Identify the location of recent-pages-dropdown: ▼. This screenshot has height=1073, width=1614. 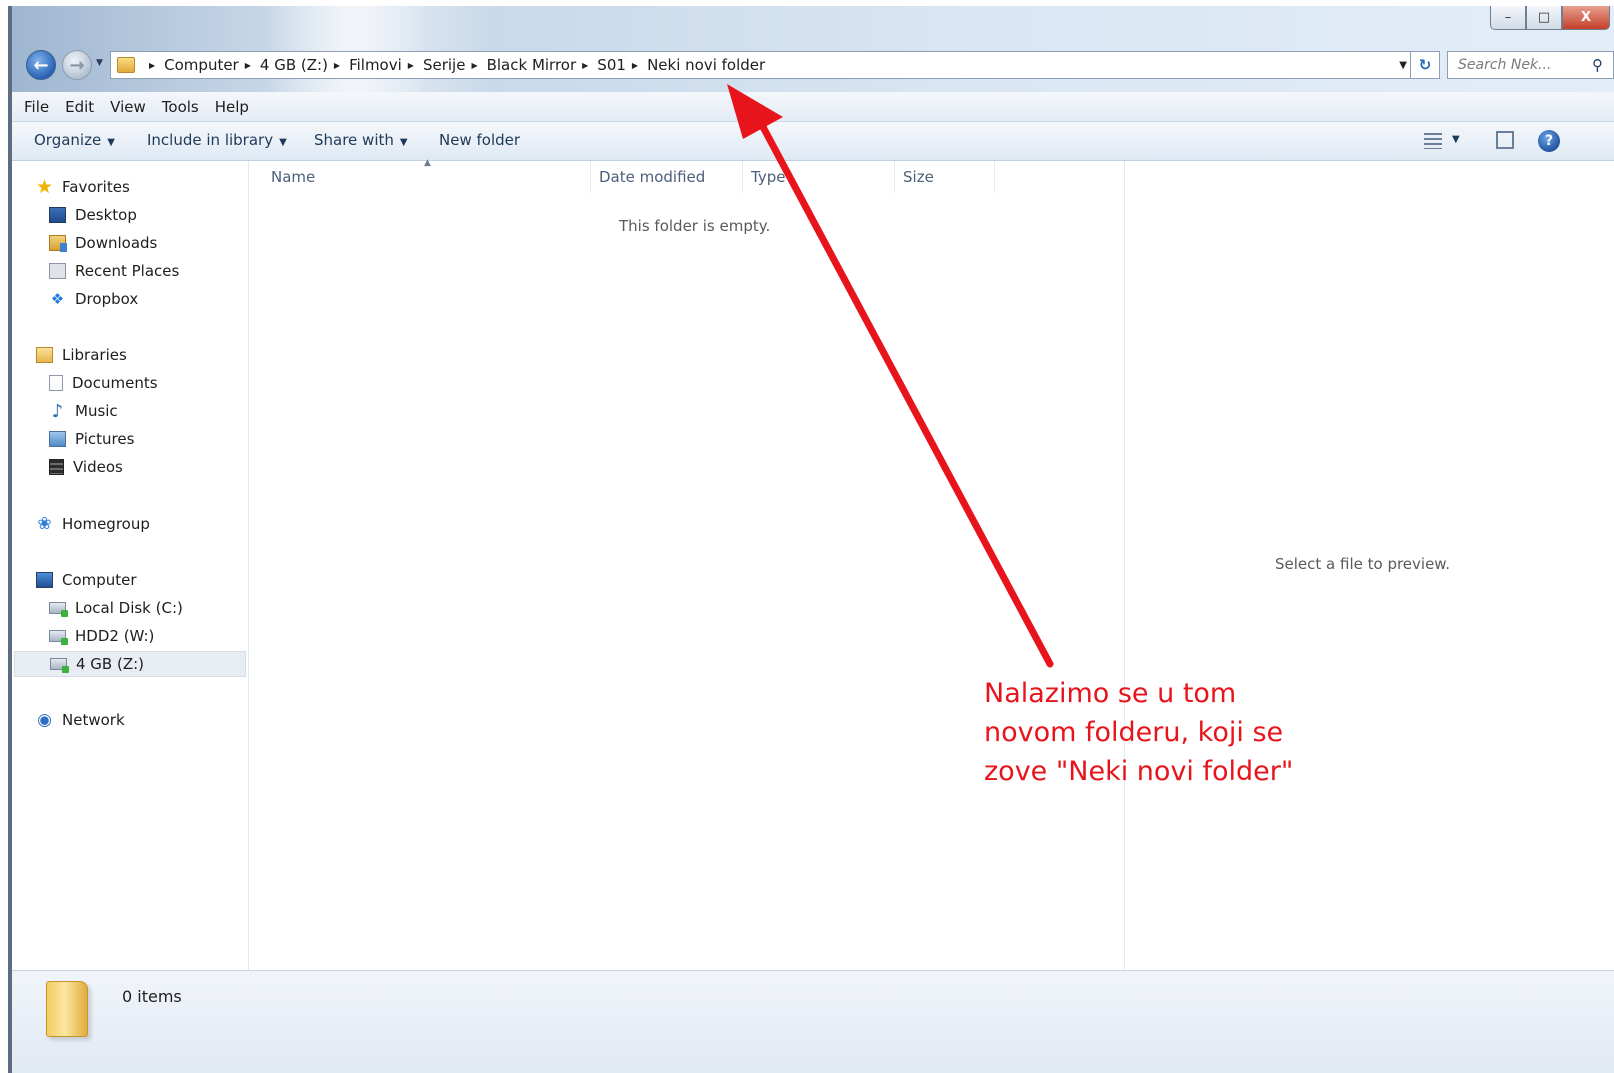
(99, 63).